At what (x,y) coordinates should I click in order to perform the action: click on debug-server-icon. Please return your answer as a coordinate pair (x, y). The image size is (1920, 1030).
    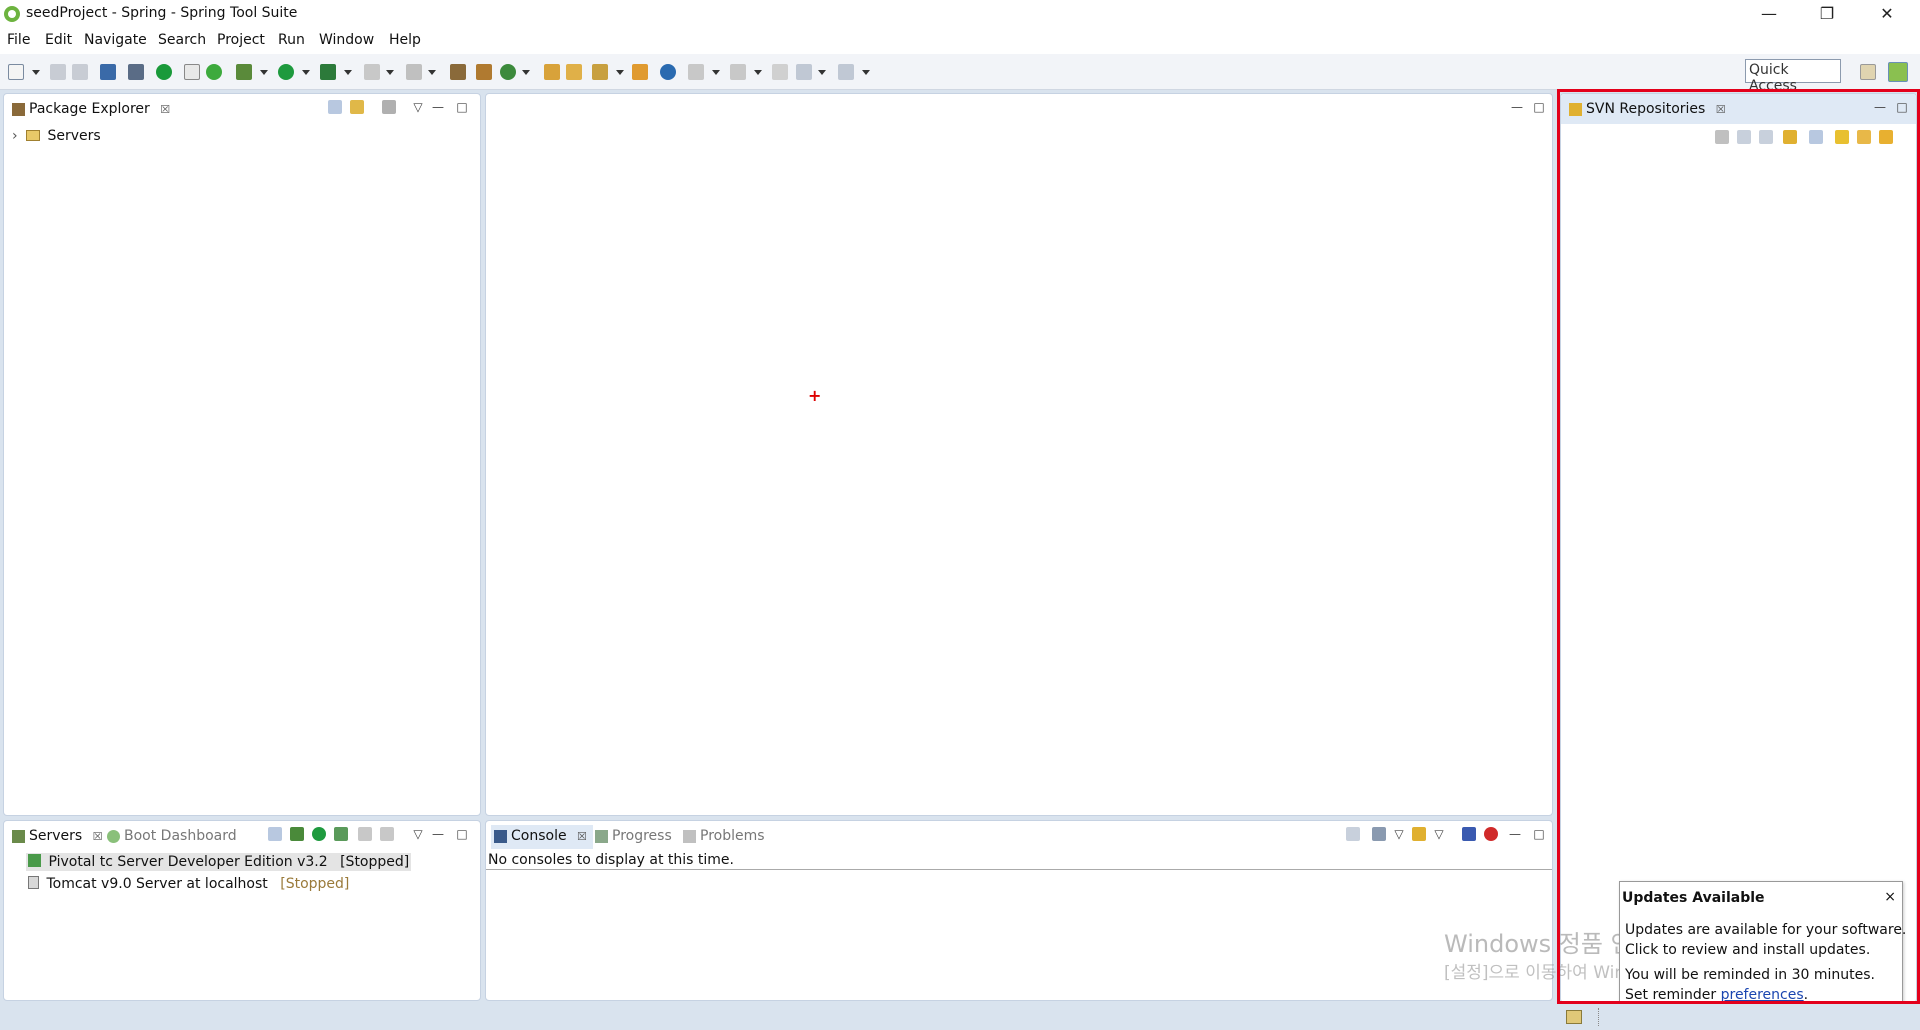
    Looking at the image, I should click on (297, 834).